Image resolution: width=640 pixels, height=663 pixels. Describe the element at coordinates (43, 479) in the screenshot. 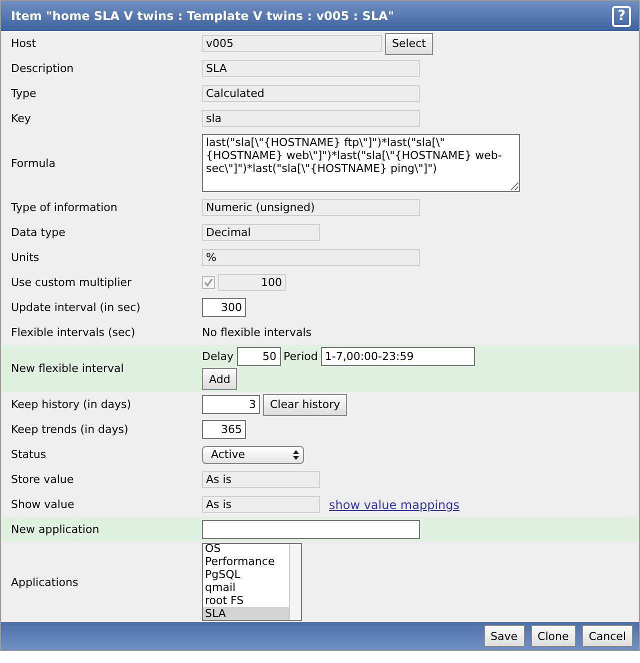

I see `field-label: Store value` at that location.